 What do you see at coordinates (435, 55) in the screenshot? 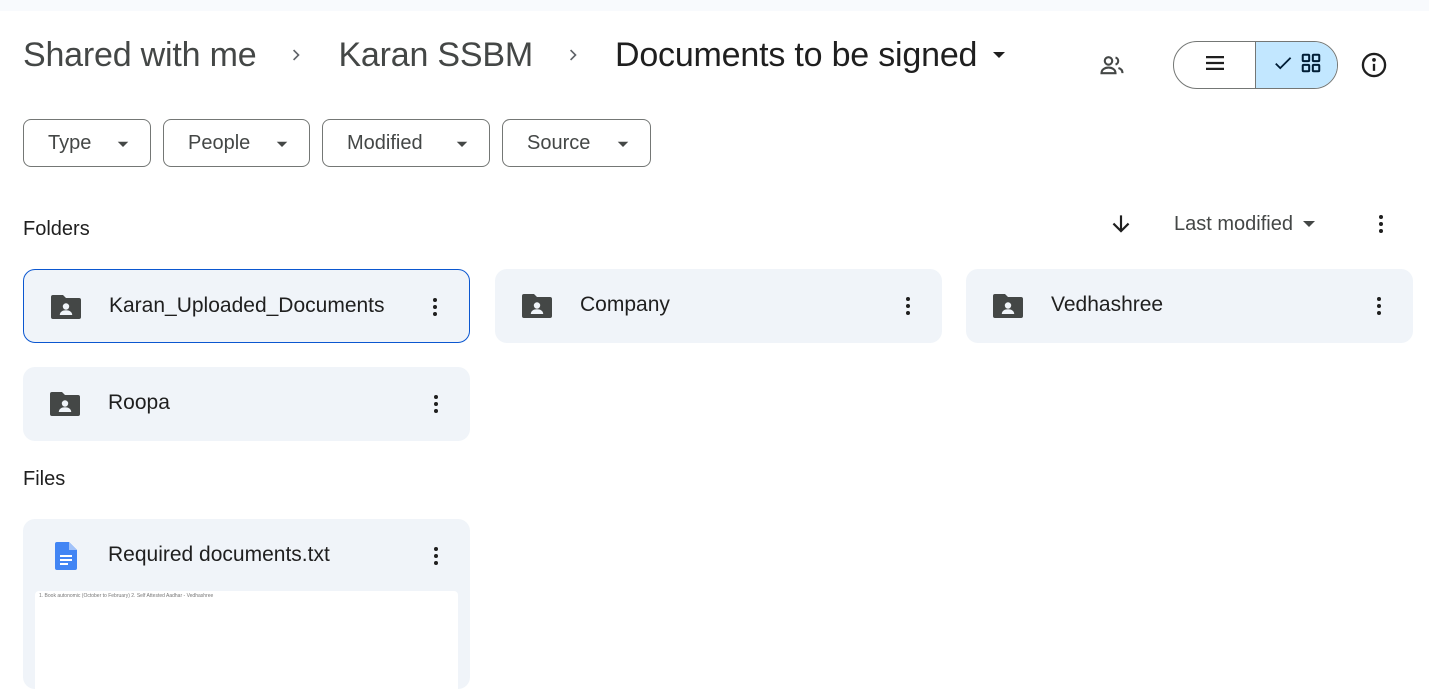
I see `breadcrumb-karan-ssbm: Karan SSBM` at bounding box center [435, 55].